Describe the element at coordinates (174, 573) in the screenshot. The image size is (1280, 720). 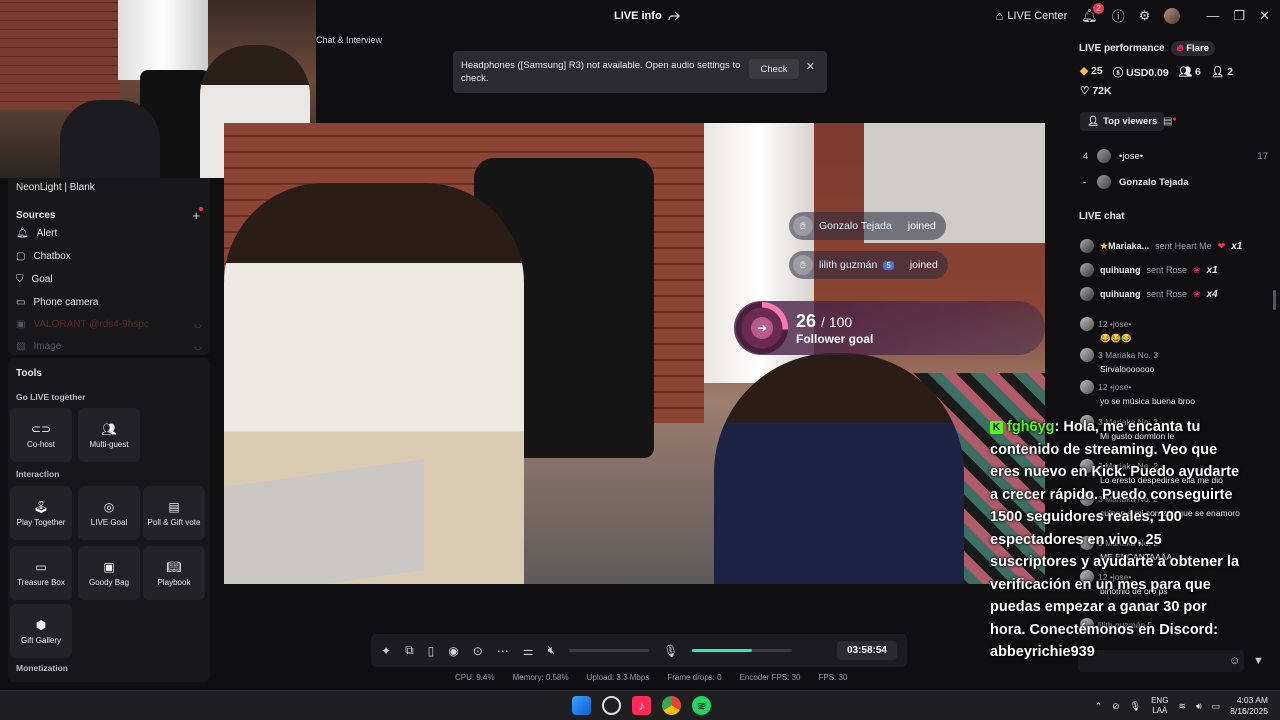
I see `playbook-button: 📖︎ Playbook` at that location.